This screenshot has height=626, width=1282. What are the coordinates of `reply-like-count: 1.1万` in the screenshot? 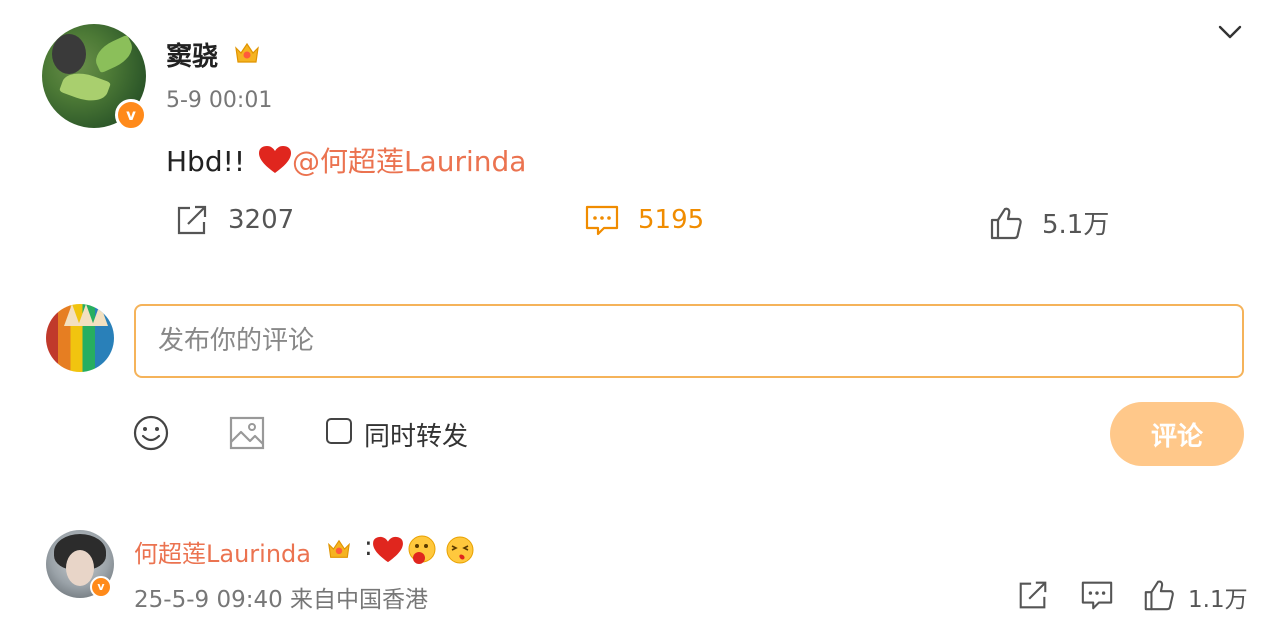 It's located at (1218, 600).